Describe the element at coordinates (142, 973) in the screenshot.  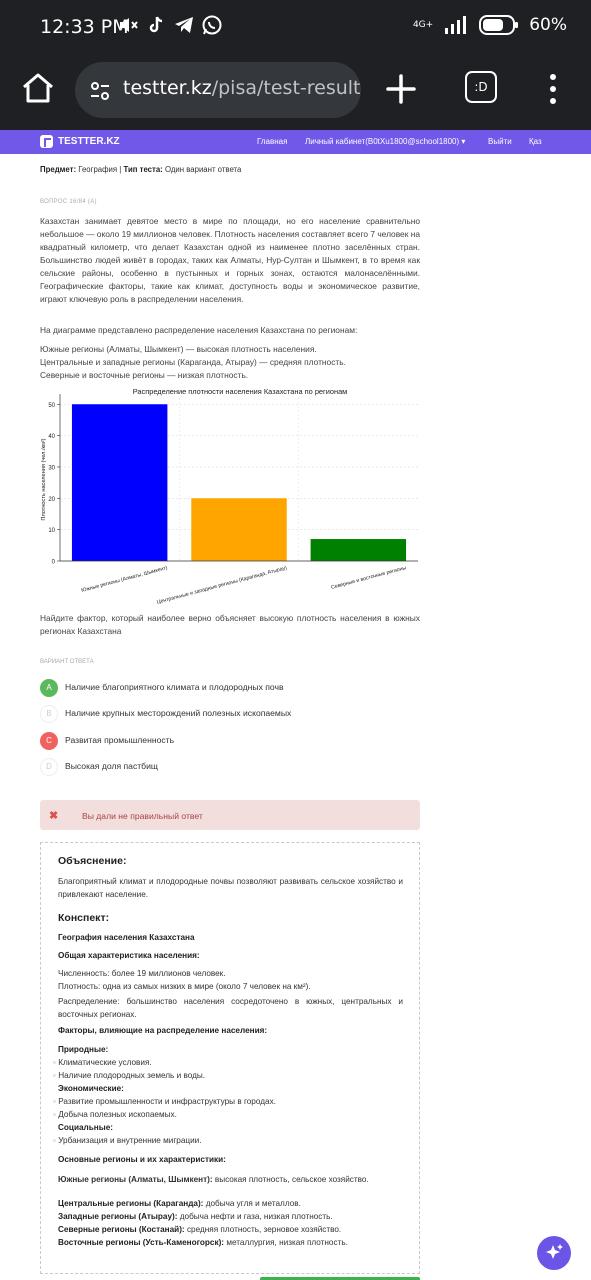
I see `general-line-count: Численность: более 19 миллионов человек.` at that location.